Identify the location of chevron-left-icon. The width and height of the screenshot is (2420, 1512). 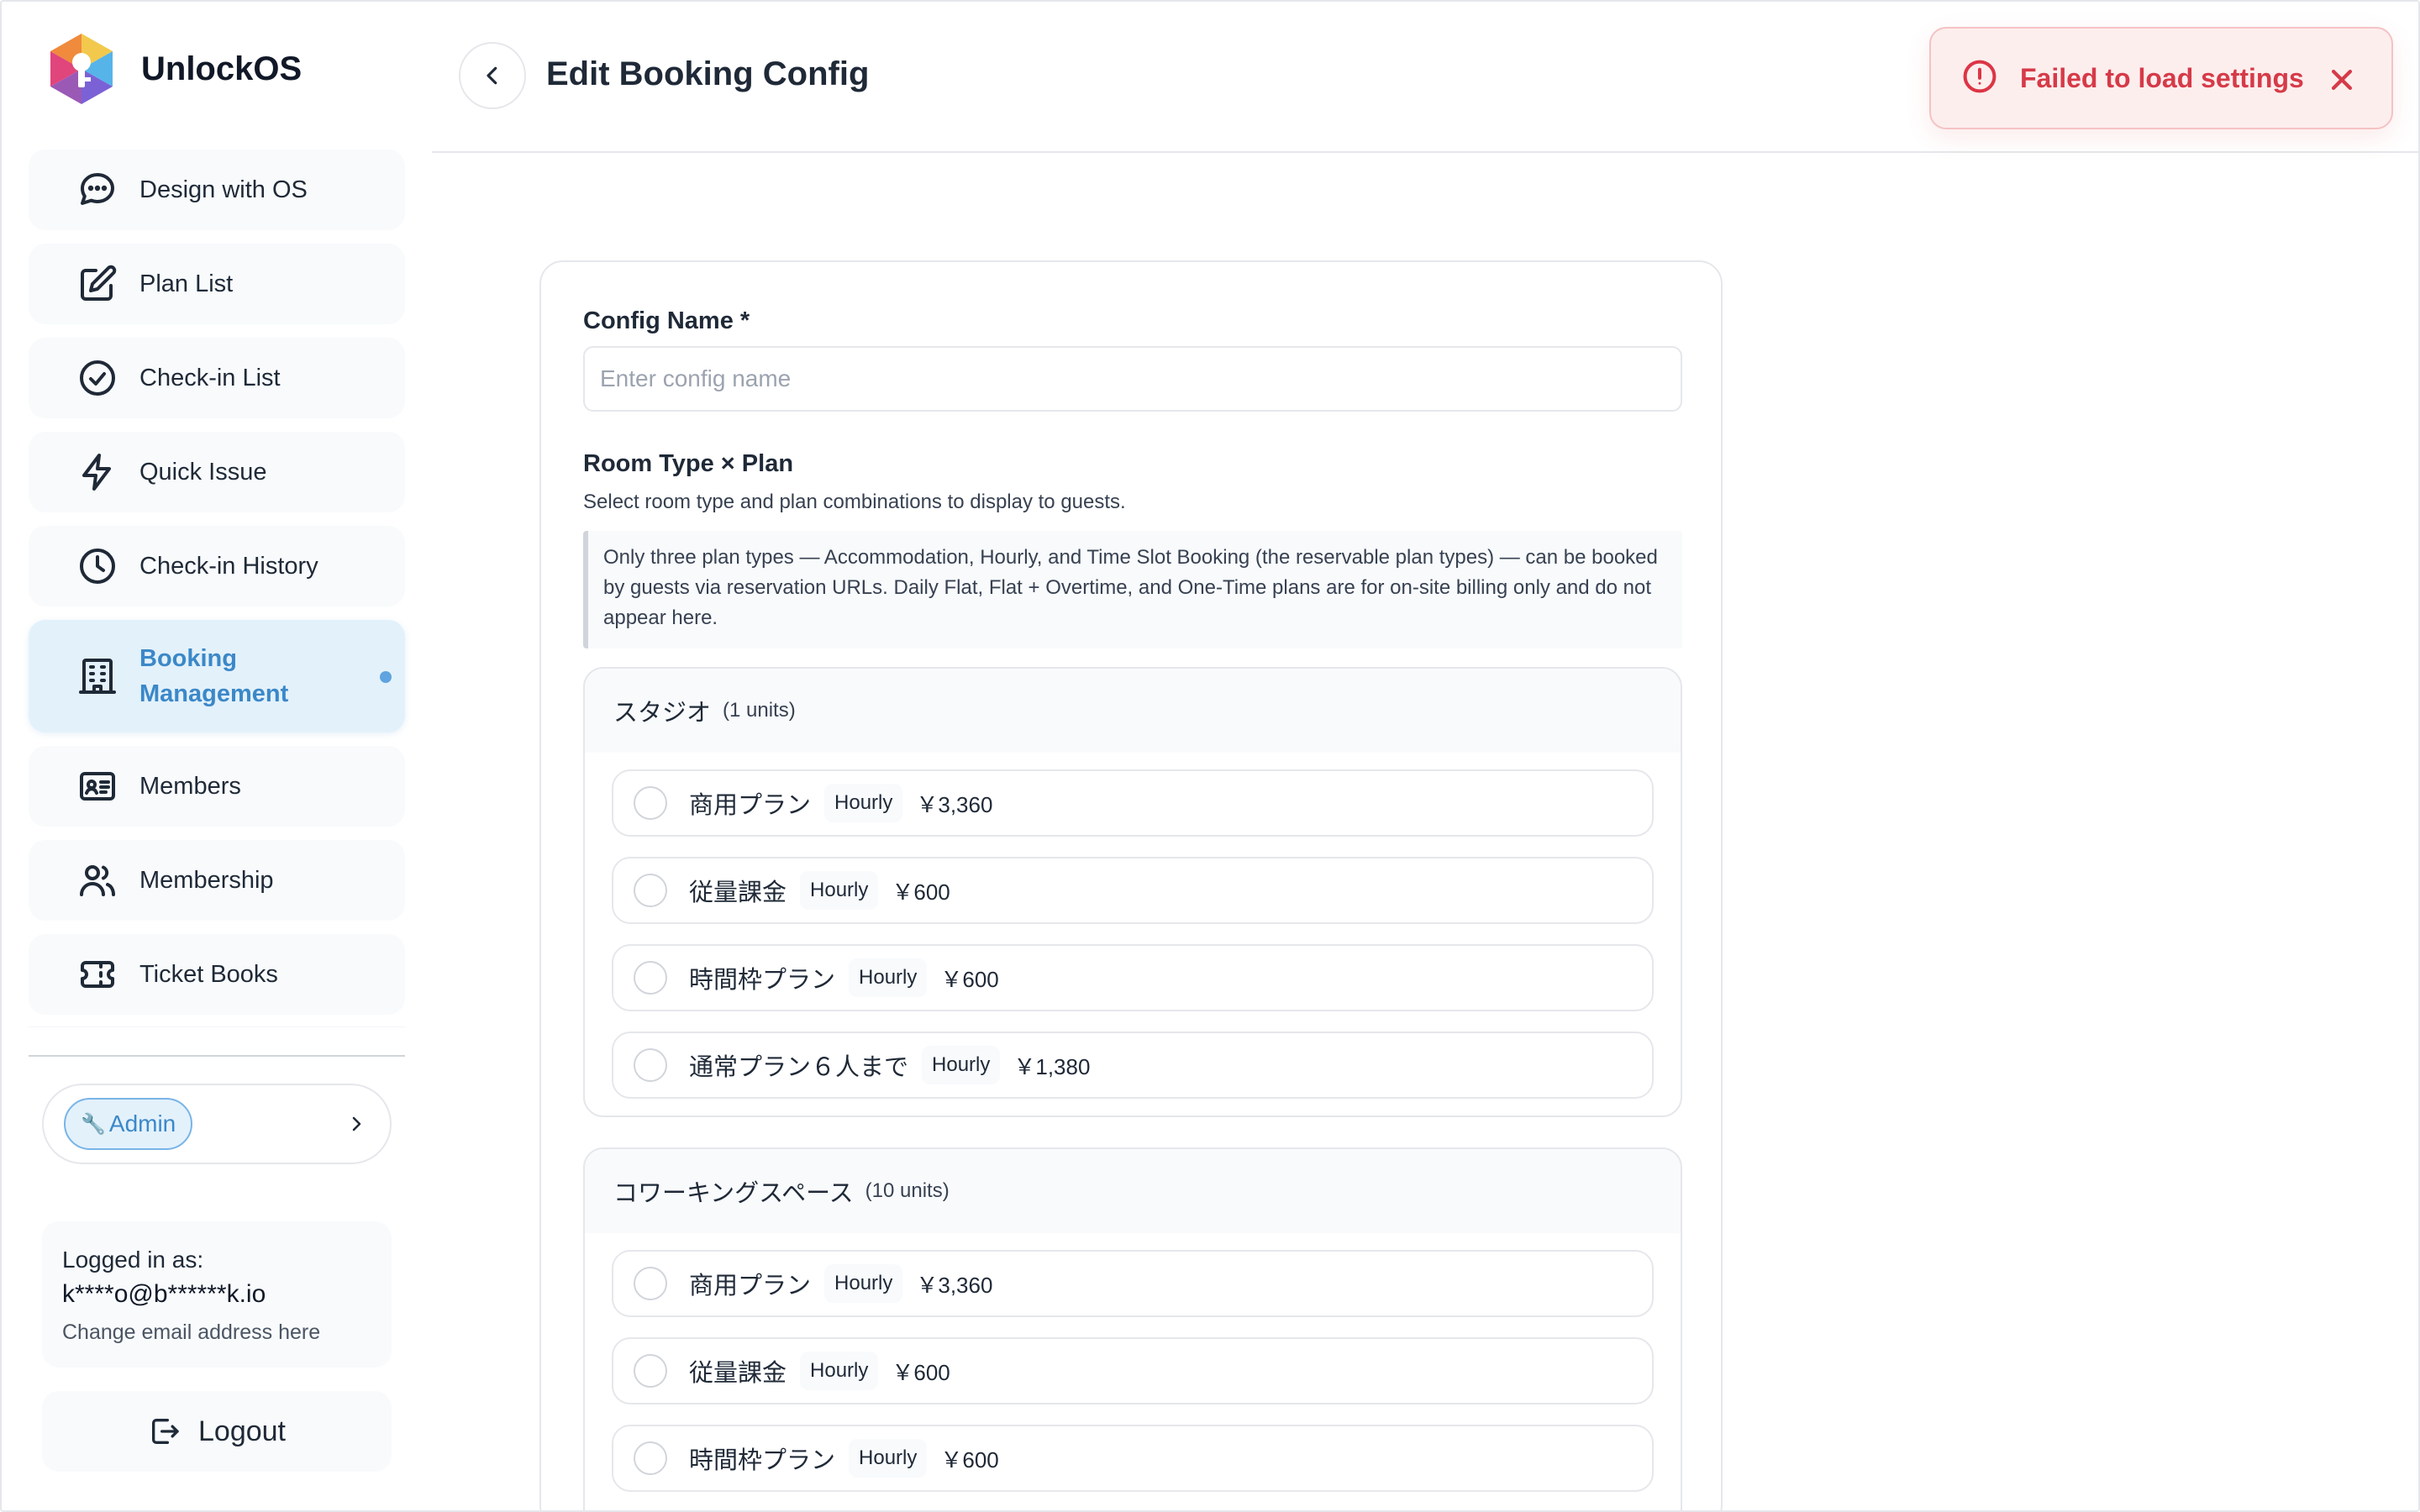
(492, 75).